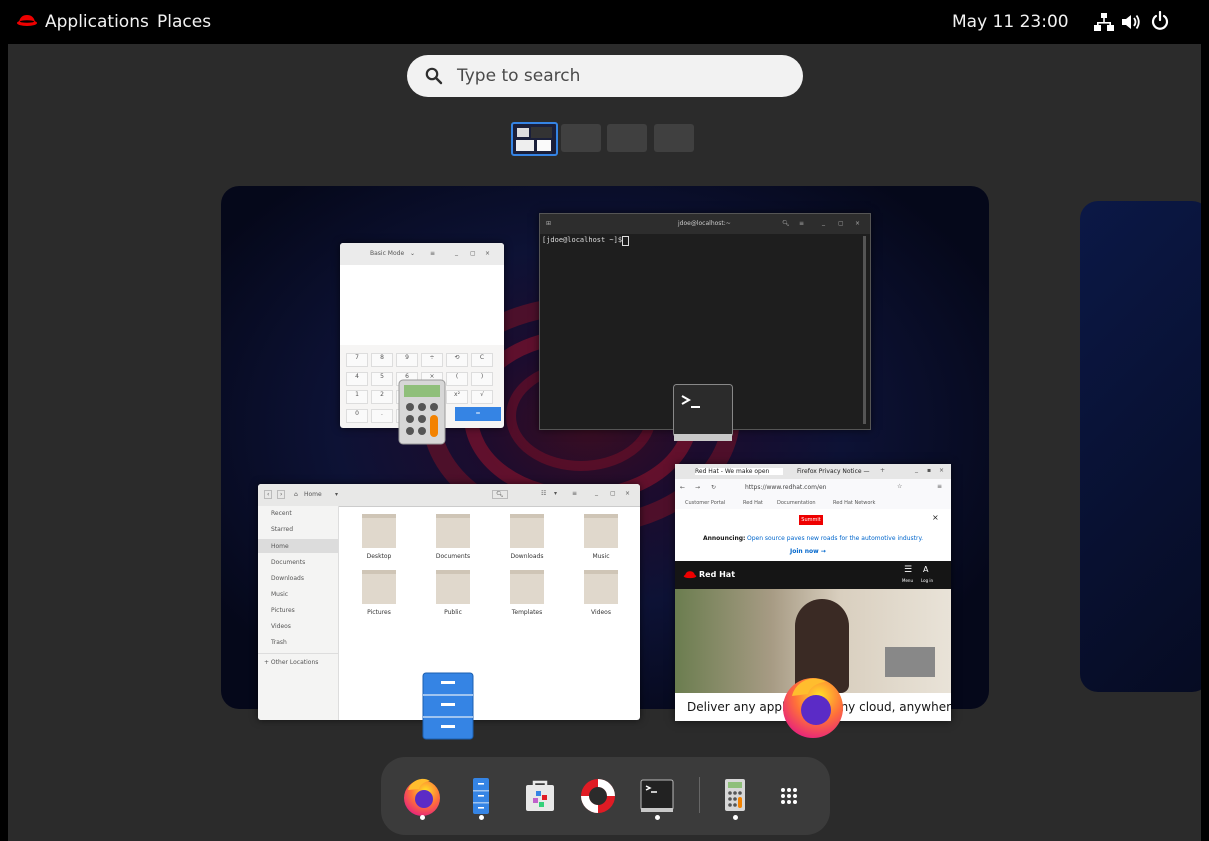  I want to click on nav-forward-icon: →, so click(697, 487).